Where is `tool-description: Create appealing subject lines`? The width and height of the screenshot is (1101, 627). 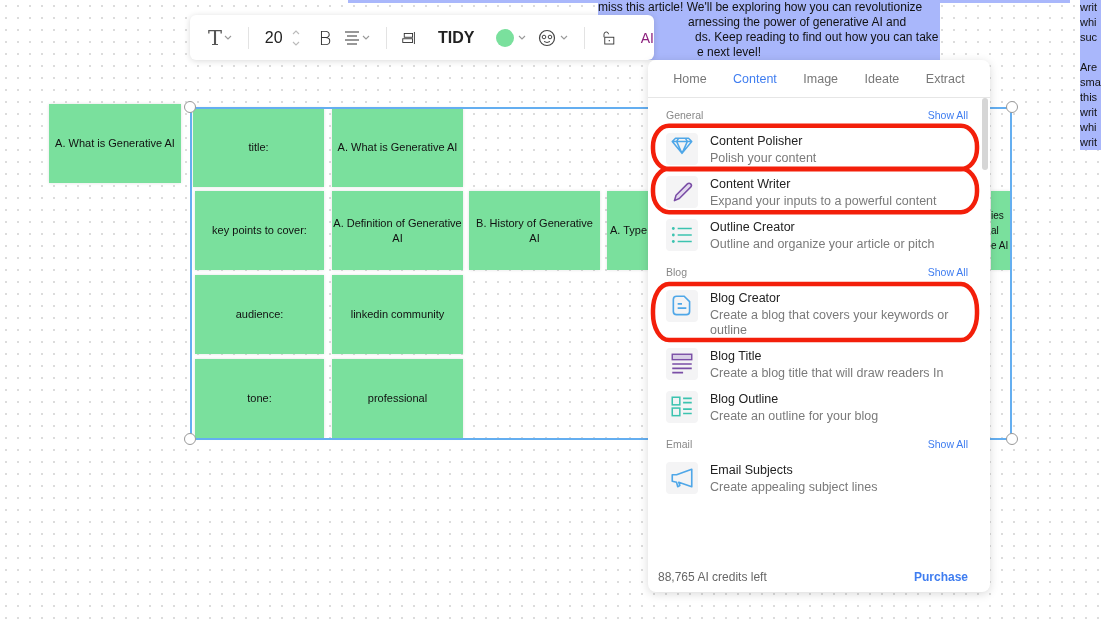
tool-description: Create appealing subject lines is located at coordinates (794, 487).